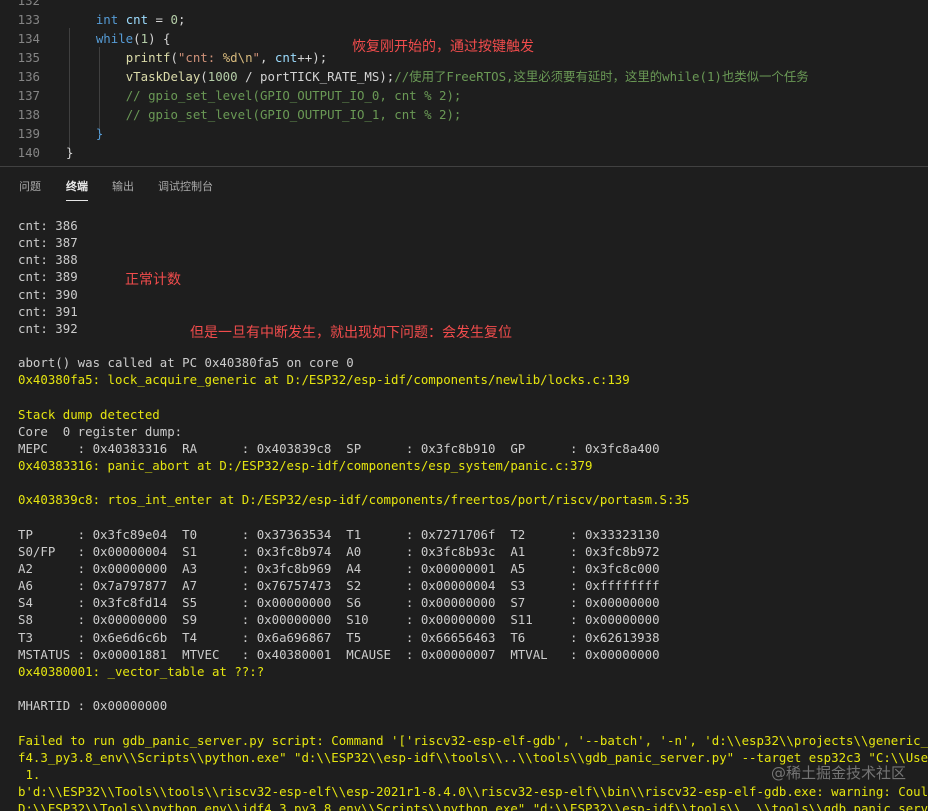 This screenshot has width=928, height=811. I want to click on terminal-line: cnt: 388, so click(48, 260).